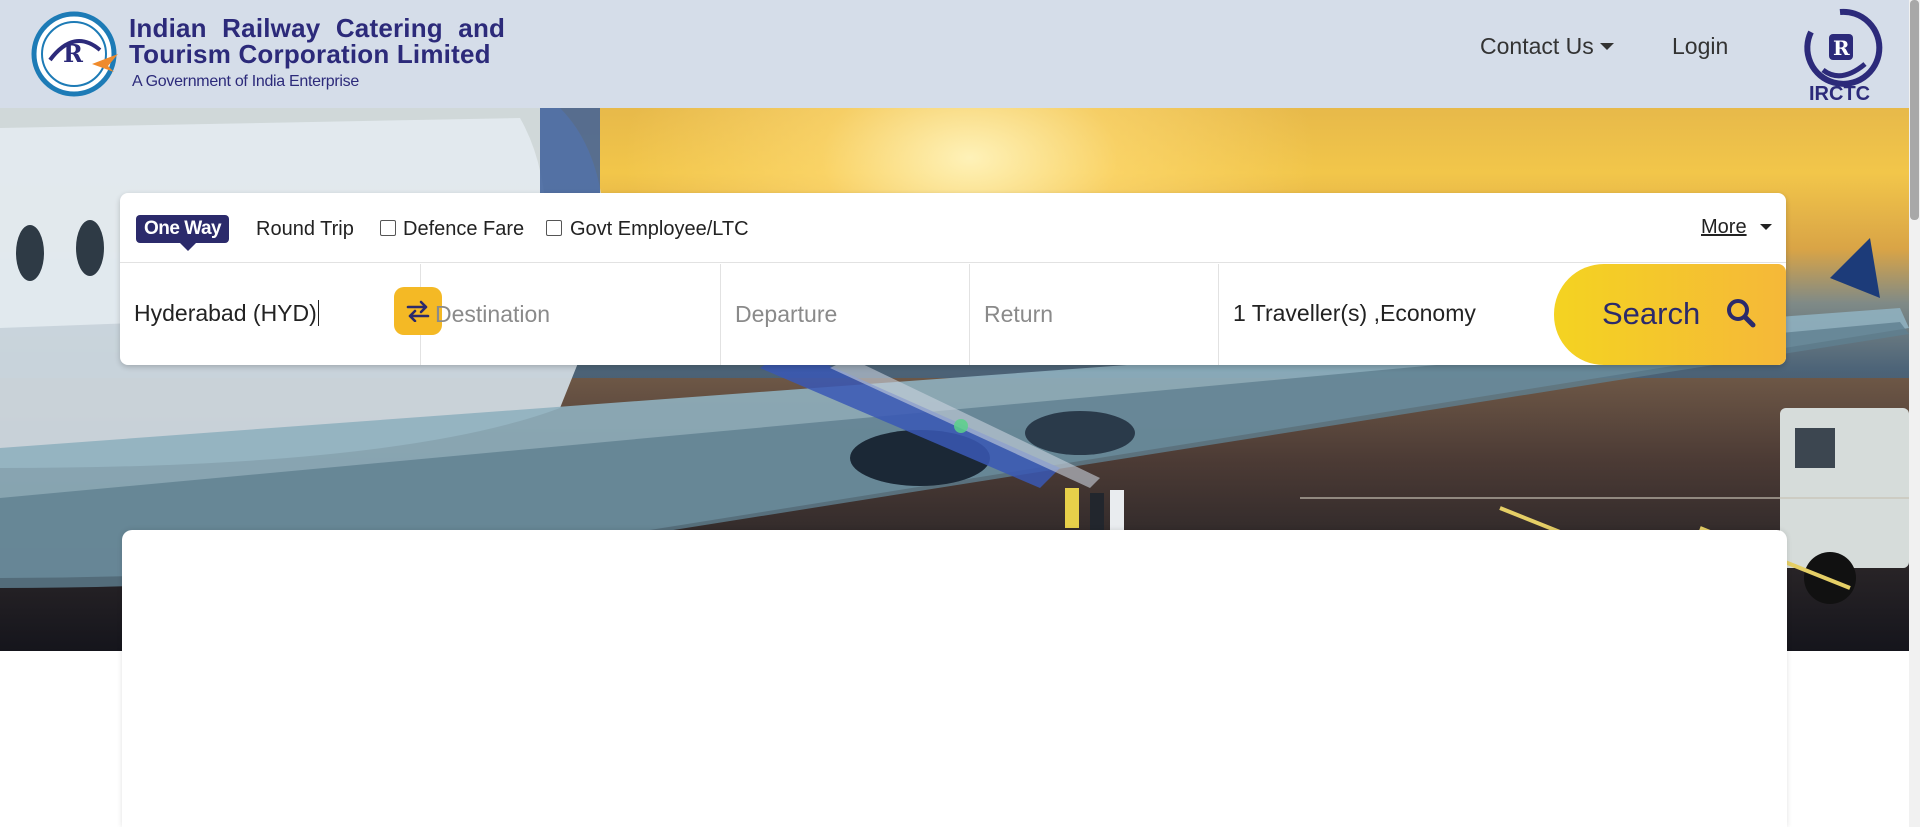 The height and width of the screenshot is (827, 1920). I want to click on destination-field, so click(571, 314).